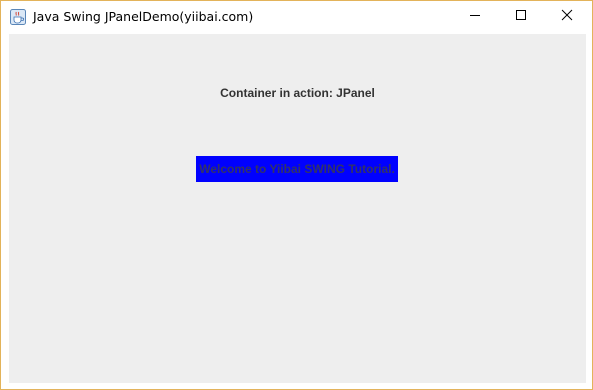 The height and width of the screenshot is (390, 593). I want to click on window-title: Java Swing JPanelDemo(yiibai.com), so click(143, 16).